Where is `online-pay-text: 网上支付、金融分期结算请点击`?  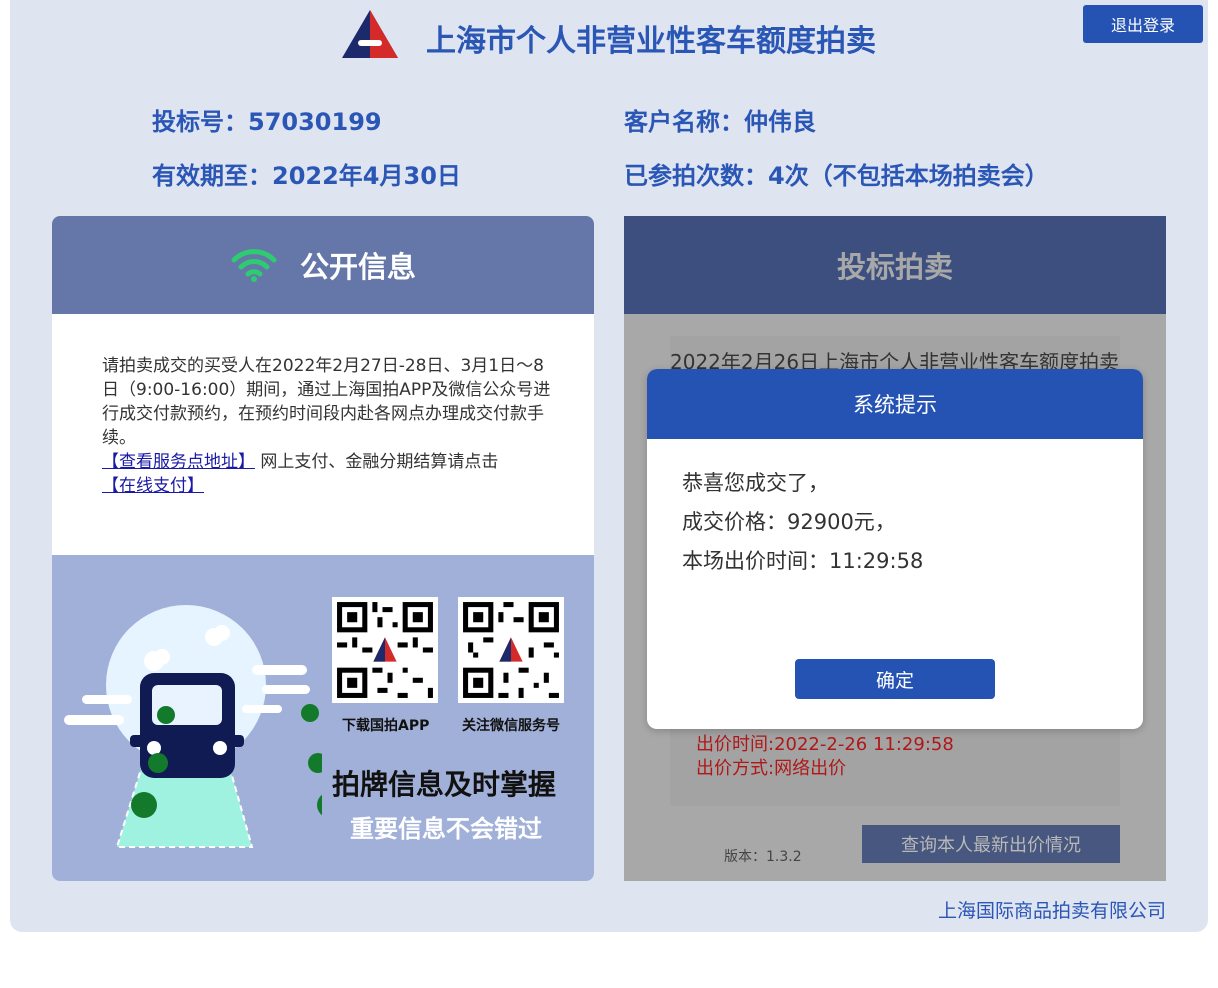 online-pay-text: 网上支付、金融分期结算请点击 is located at coordinates (379, 462).